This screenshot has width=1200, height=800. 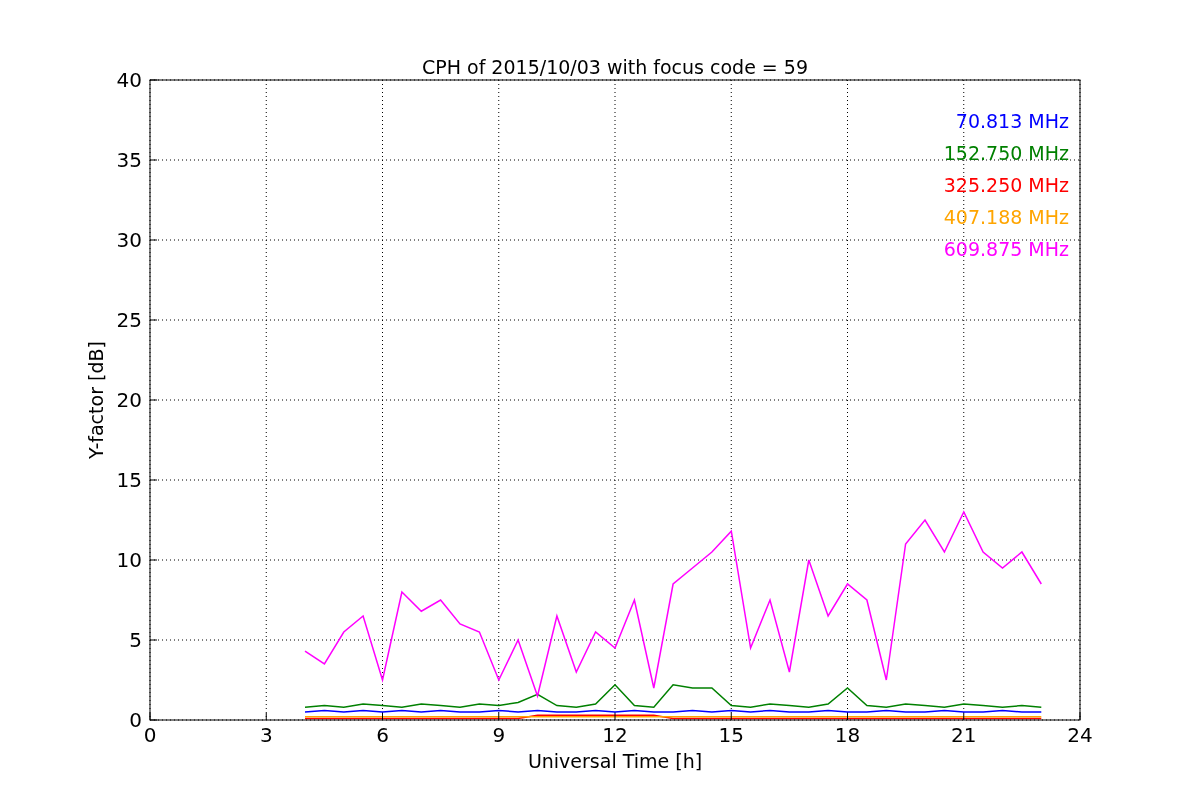 What do you see at coordinates (1080, 735) in the screenshot?
I see `x-tick-label: 24` at bounding box center [1080, 735].